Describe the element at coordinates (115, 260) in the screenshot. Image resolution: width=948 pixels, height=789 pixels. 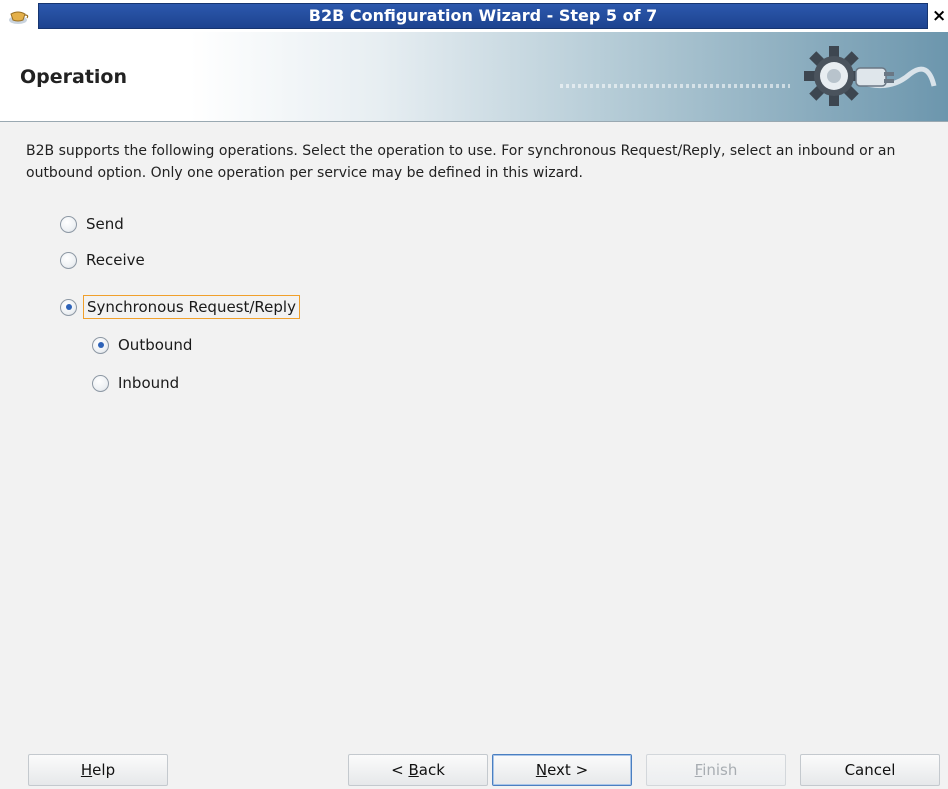
I see `receive-label: Receive` at that location.